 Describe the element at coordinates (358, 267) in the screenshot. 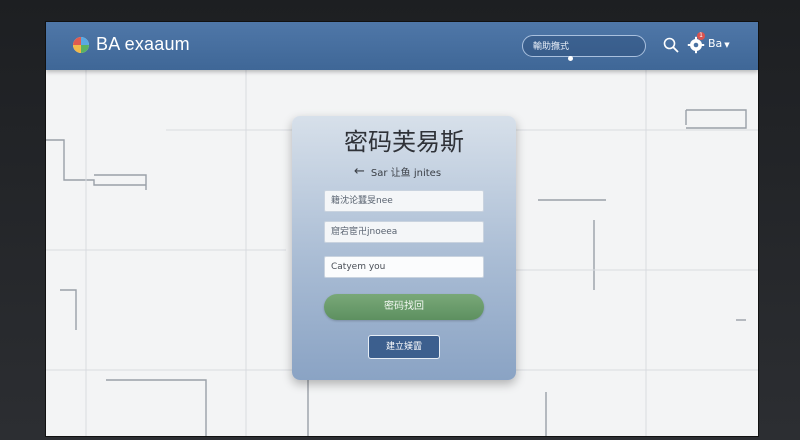

I see `input-field-3-value: Catyem you` at that location.